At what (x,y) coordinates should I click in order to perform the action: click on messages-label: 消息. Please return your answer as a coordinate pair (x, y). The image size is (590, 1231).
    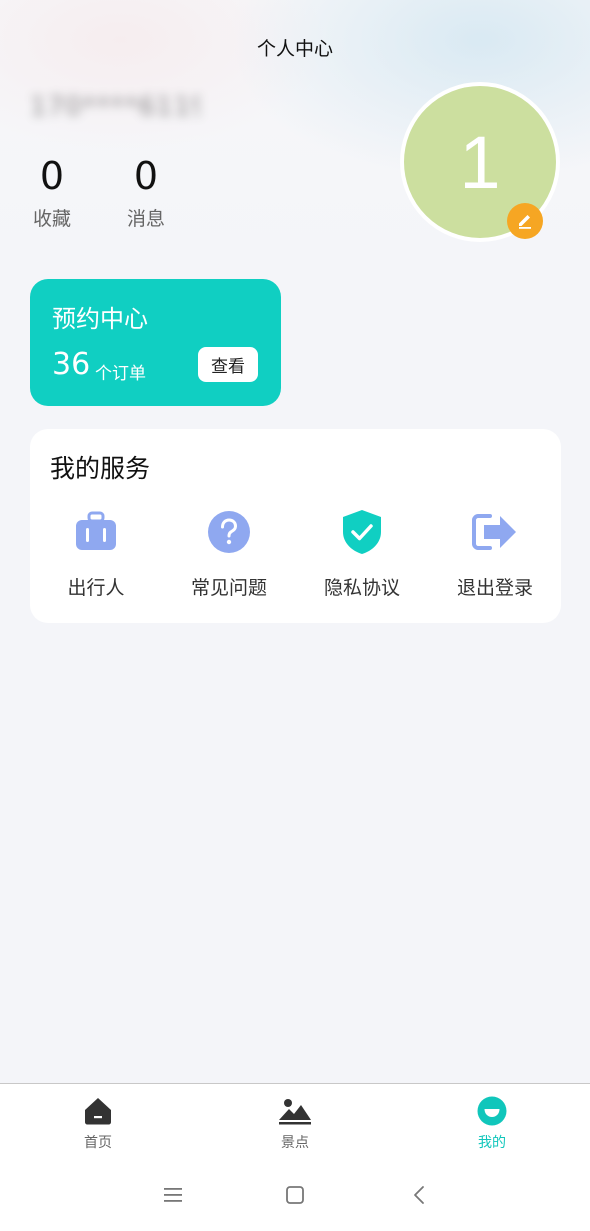
    Looking at the image, I should click on (145, 219).